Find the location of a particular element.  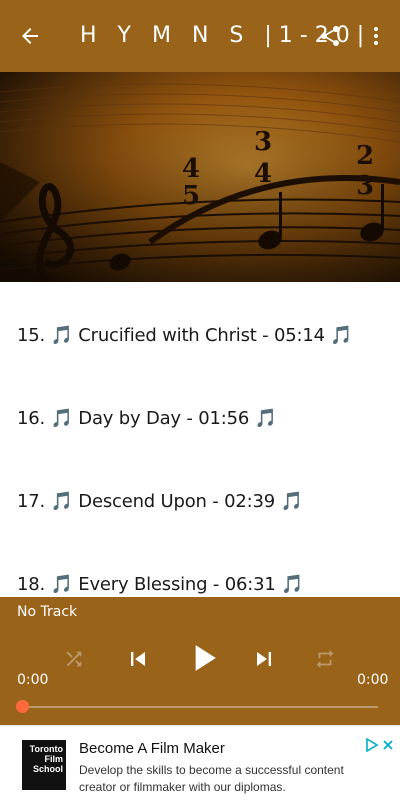

more-vert-icon is located at coordinates (376, 36).